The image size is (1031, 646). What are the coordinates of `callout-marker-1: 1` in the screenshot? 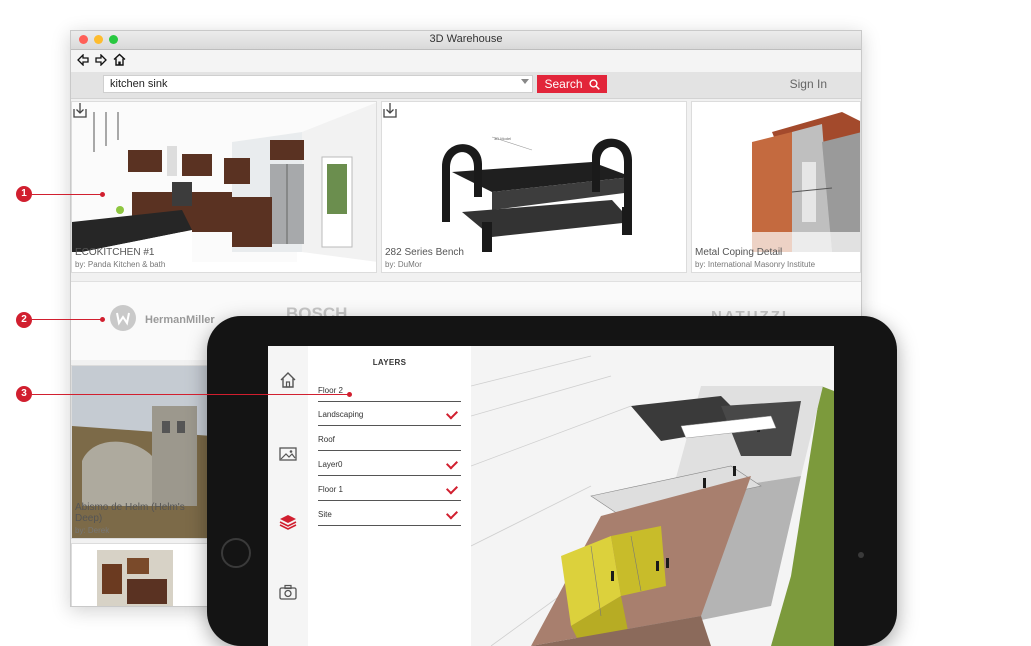 It's located at (24, 194).